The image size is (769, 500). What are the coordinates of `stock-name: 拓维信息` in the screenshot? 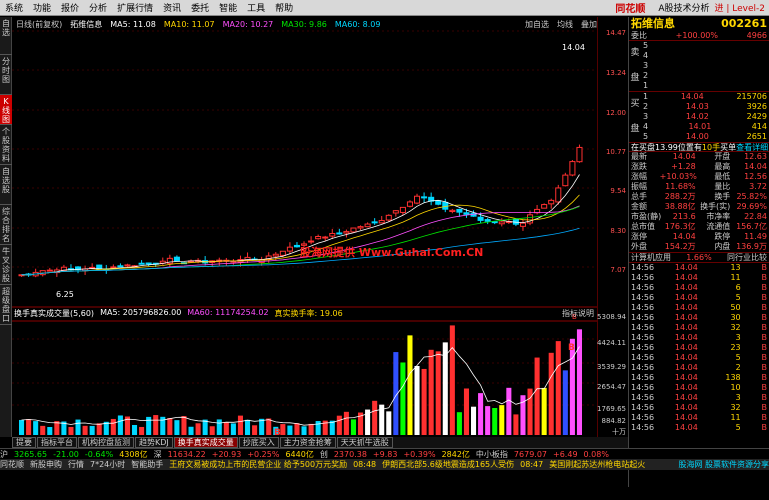 It's located at (86, 24).